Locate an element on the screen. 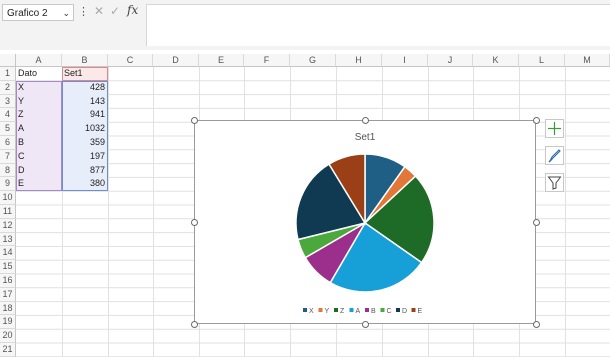 This screenshot has height=357, width=610. chart-title: Set1 is located at coordinates (365, 137).